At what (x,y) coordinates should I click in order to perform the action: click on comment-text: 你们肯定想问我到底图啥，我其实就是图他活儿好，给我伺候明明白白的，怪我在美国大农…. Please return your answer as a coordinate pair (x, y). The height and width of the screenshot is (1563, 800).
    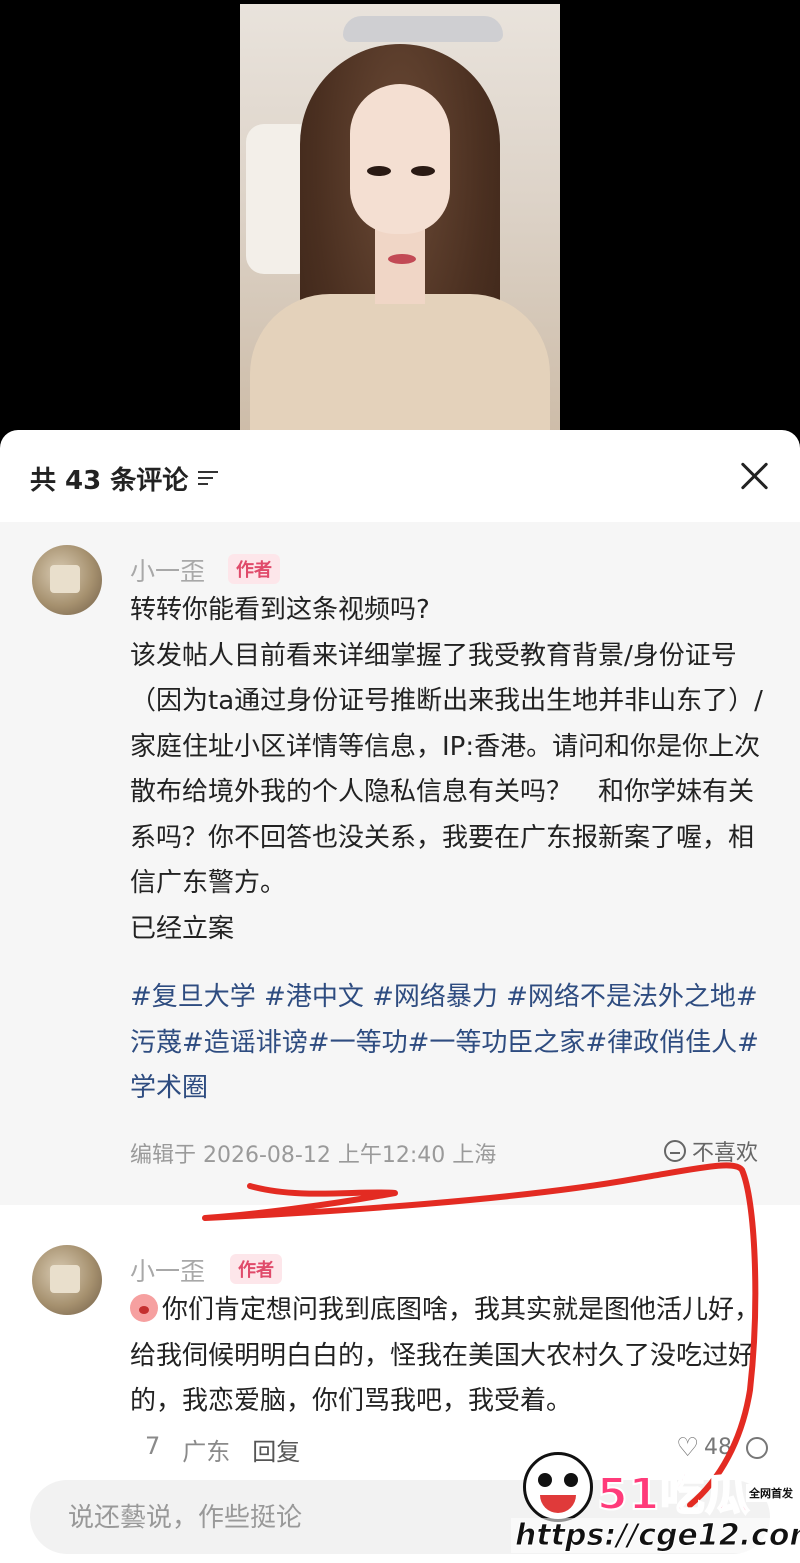
    Looking at the image, I should click on (445, 1355).